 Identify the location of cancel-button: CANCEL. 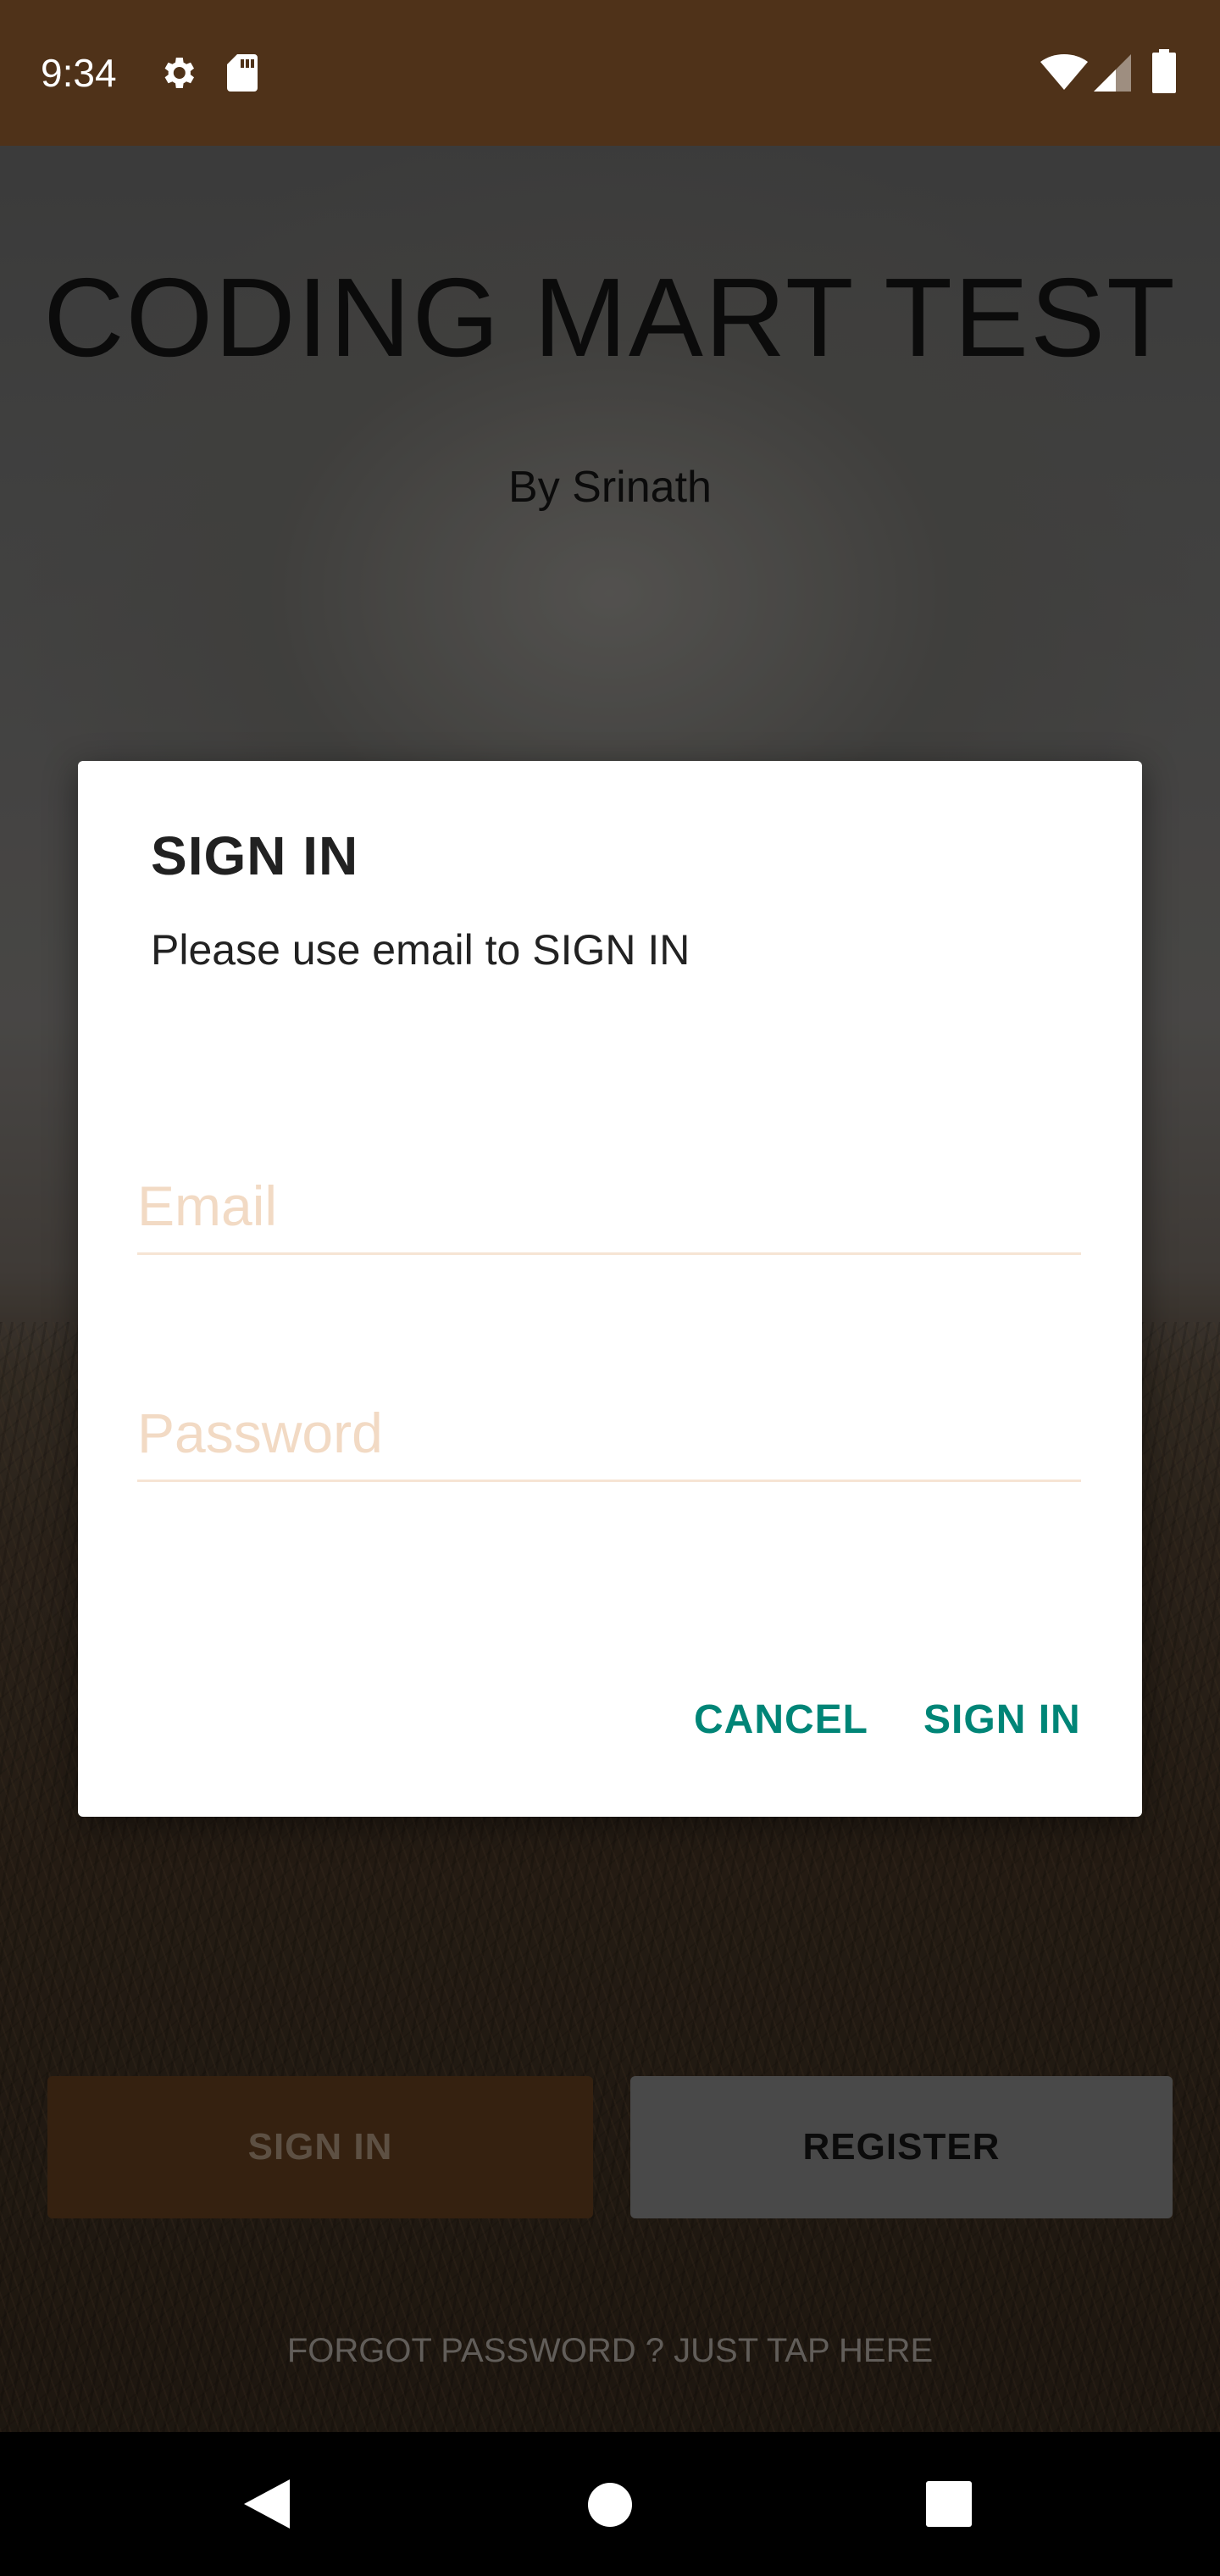
(781, 1720).